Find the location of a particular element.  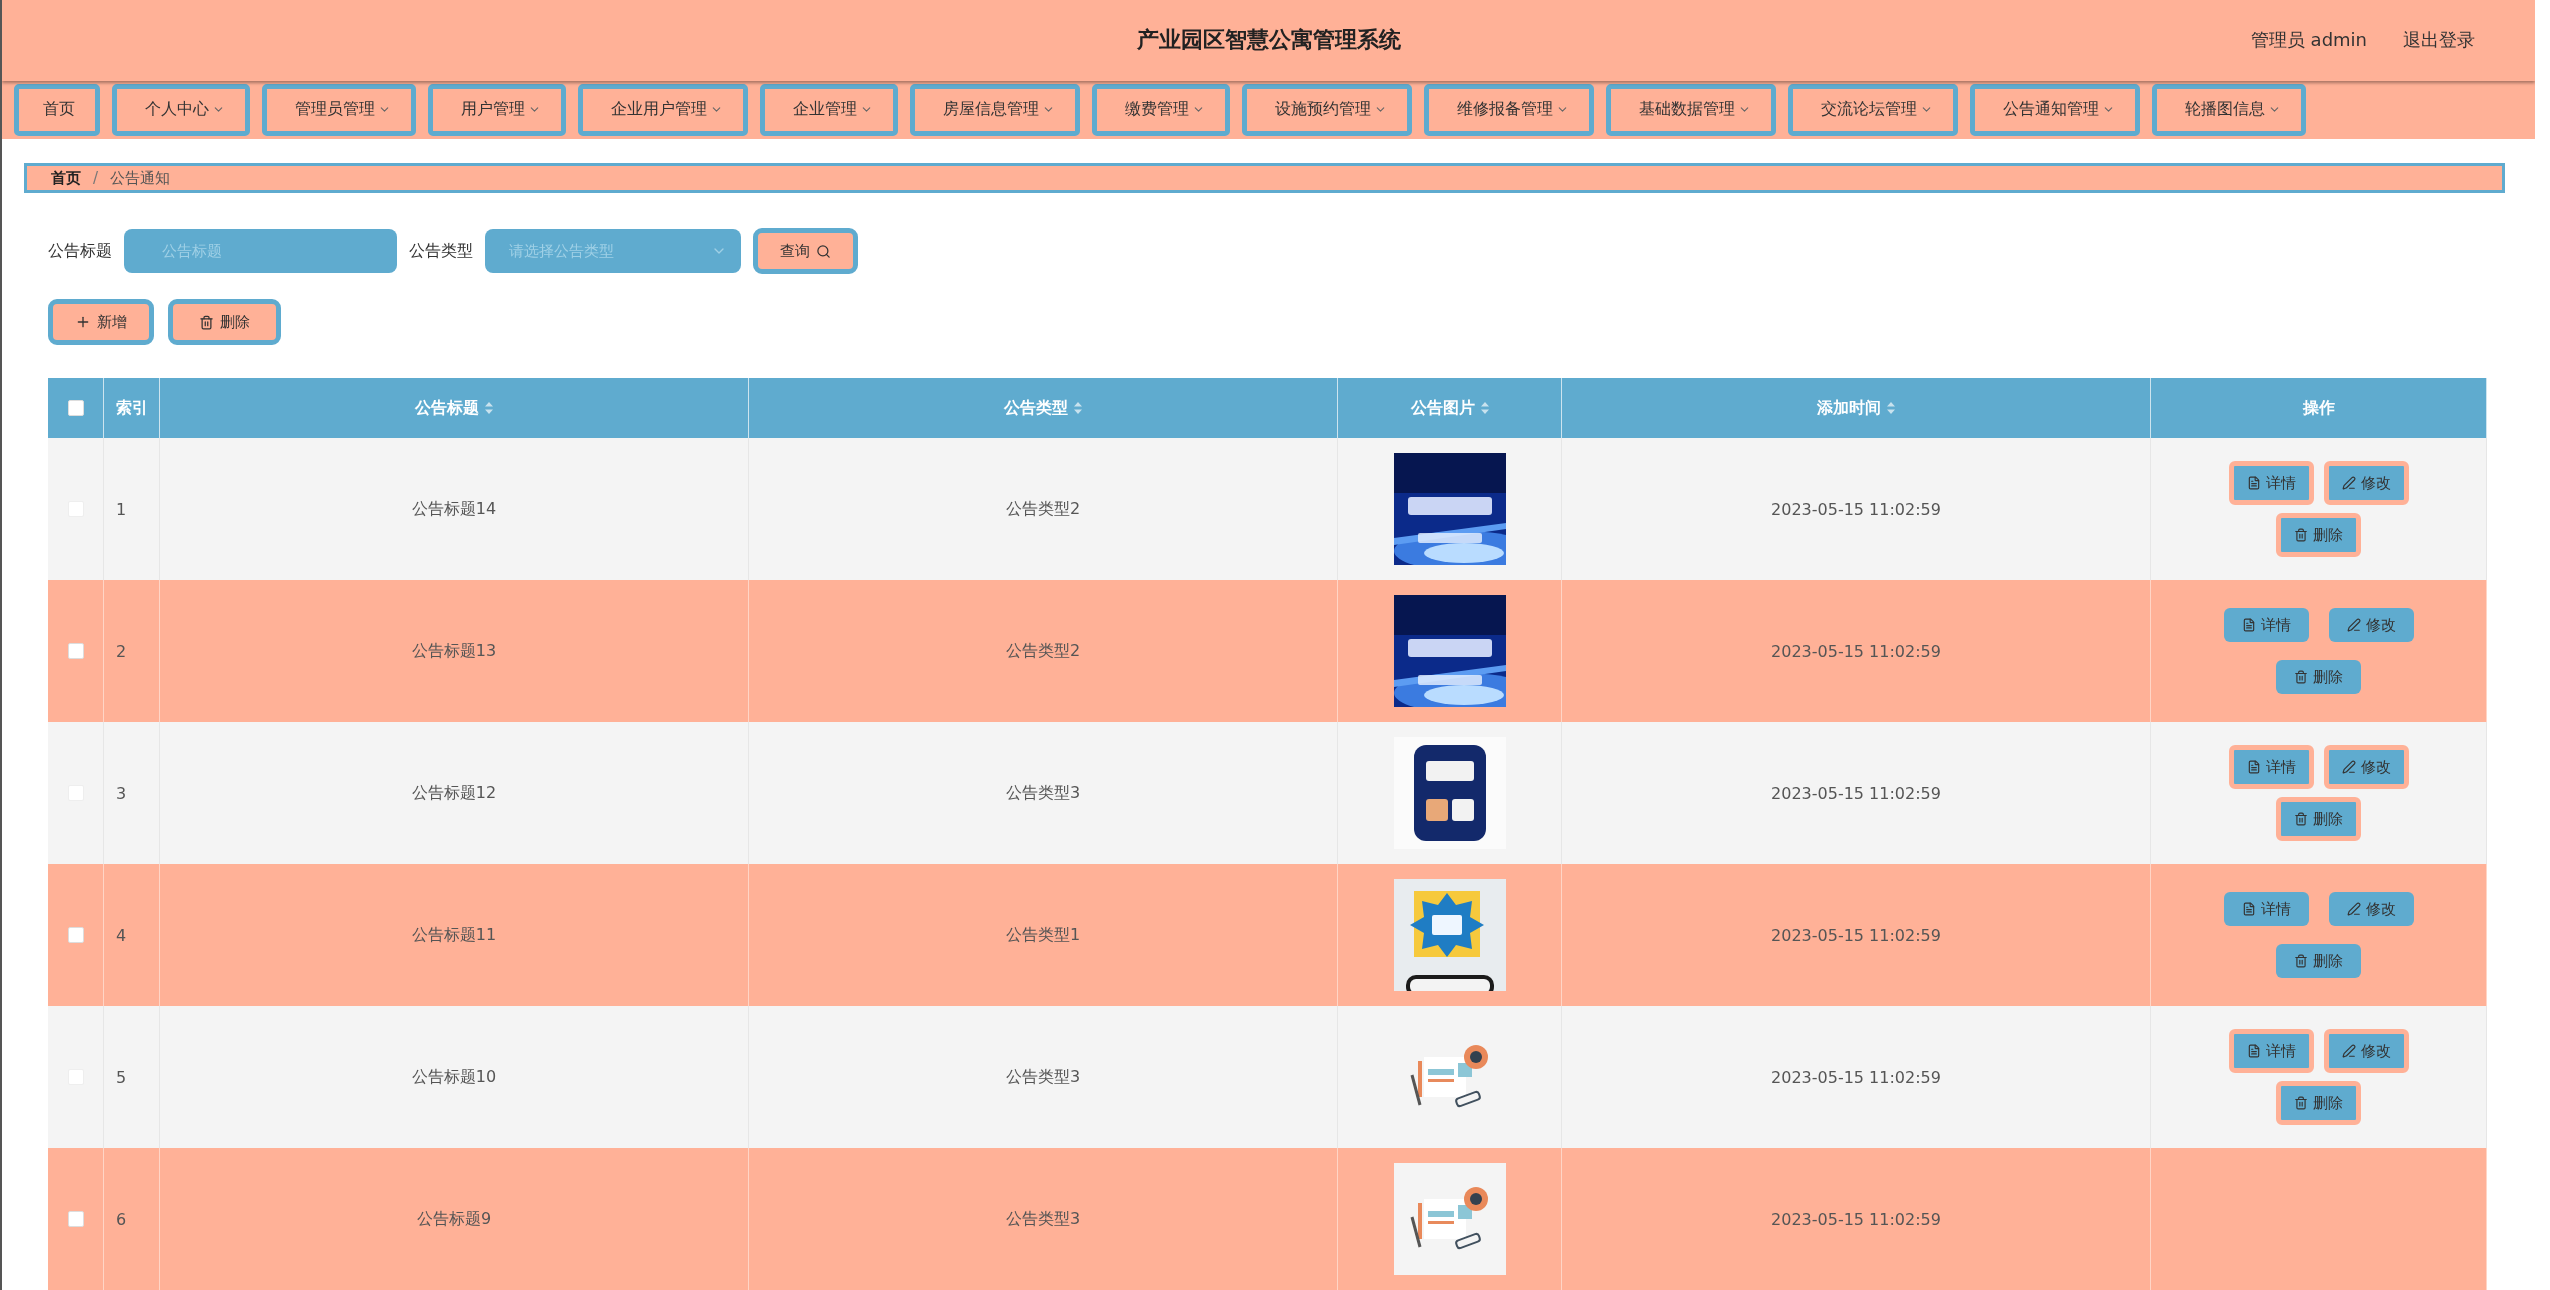

column-header: 操作 is located at coordinates (2318, 408).